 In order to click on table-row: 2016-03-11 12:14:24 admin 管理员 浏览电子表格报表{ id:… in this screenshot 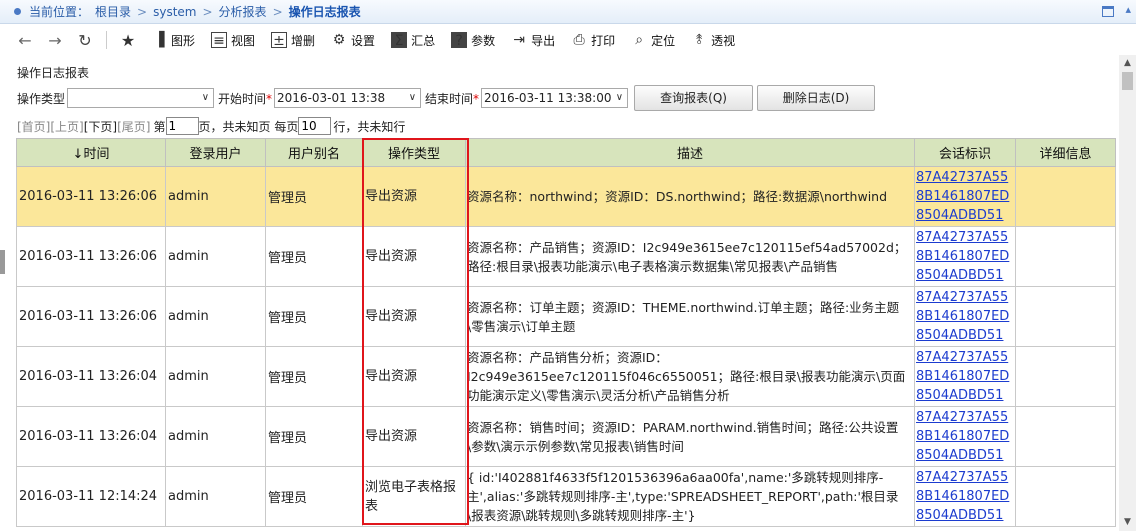, I will do `click(566, 496)`.